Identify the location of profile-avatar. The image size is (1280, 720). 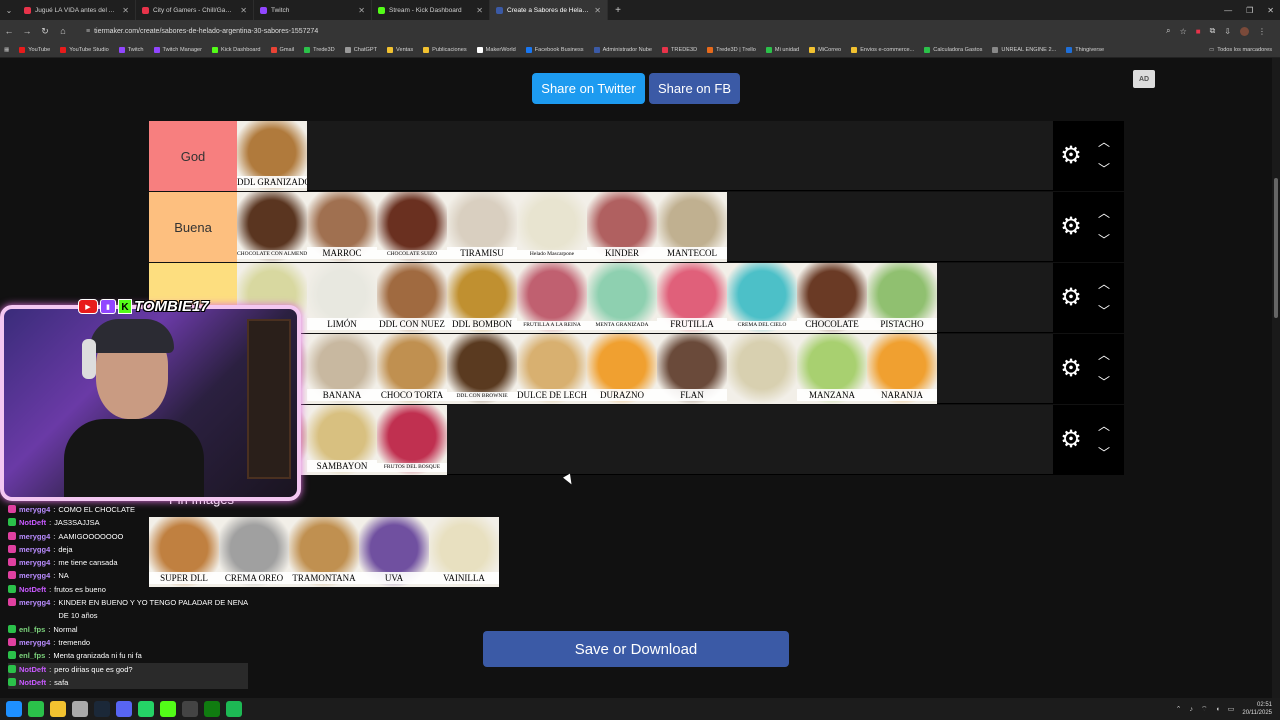
(1244, 31).